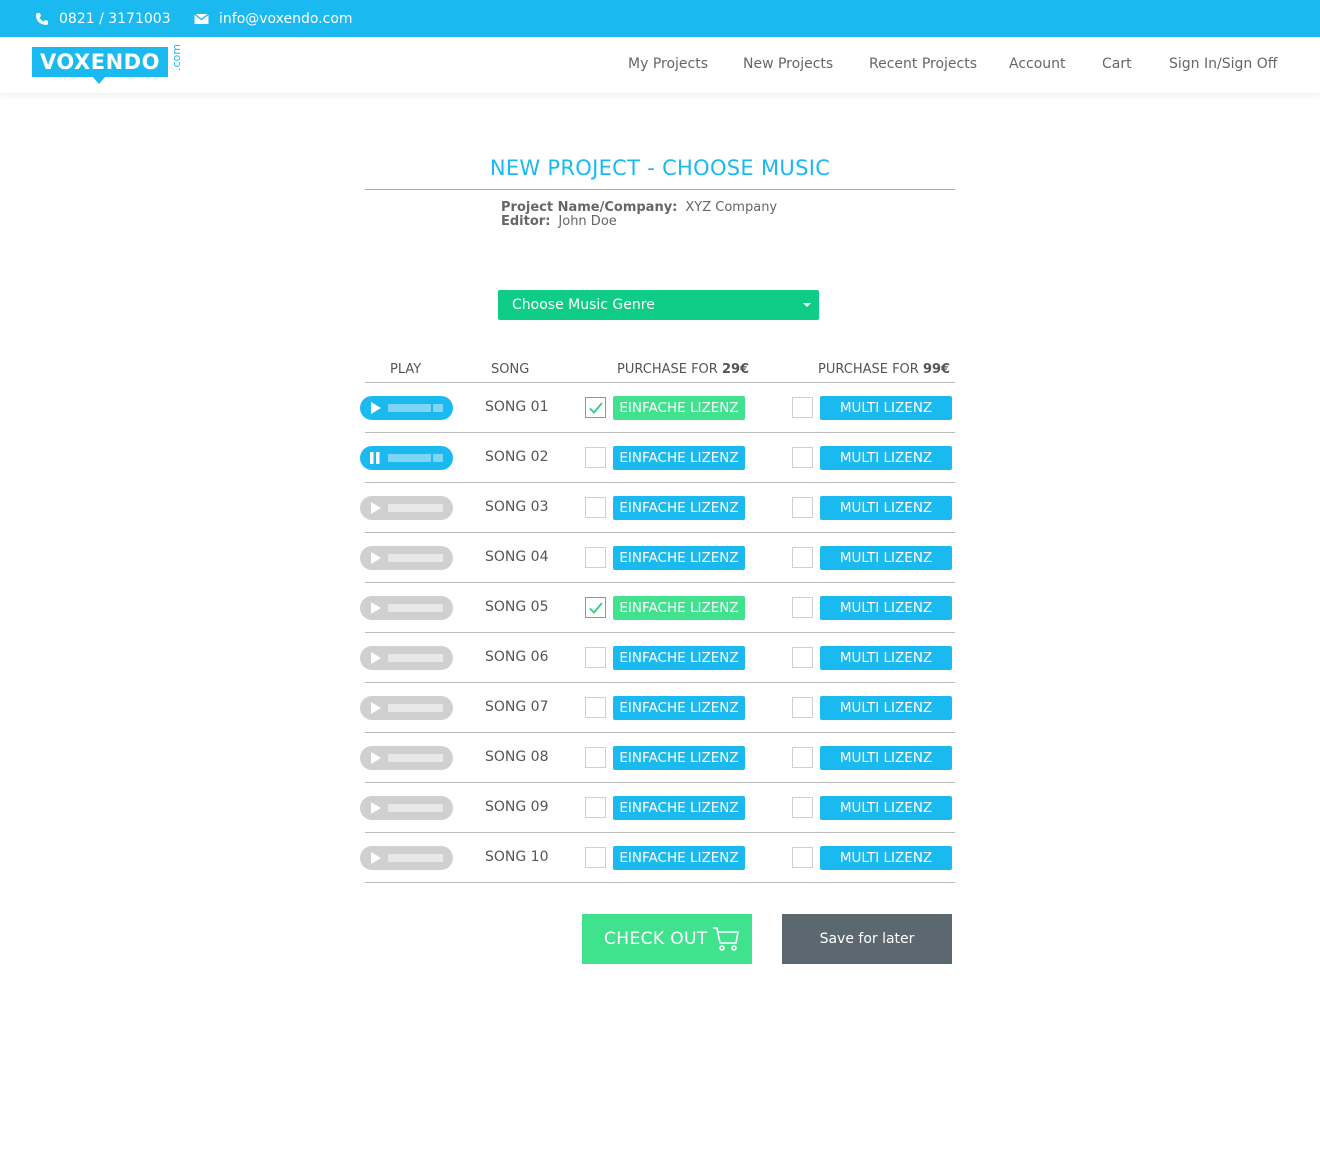  What do you see at coordinates (884, 369) in the screenshot?
I see `column-header-multi-license: PURCHASE FOR 99€` at bounding box center [884, 369].